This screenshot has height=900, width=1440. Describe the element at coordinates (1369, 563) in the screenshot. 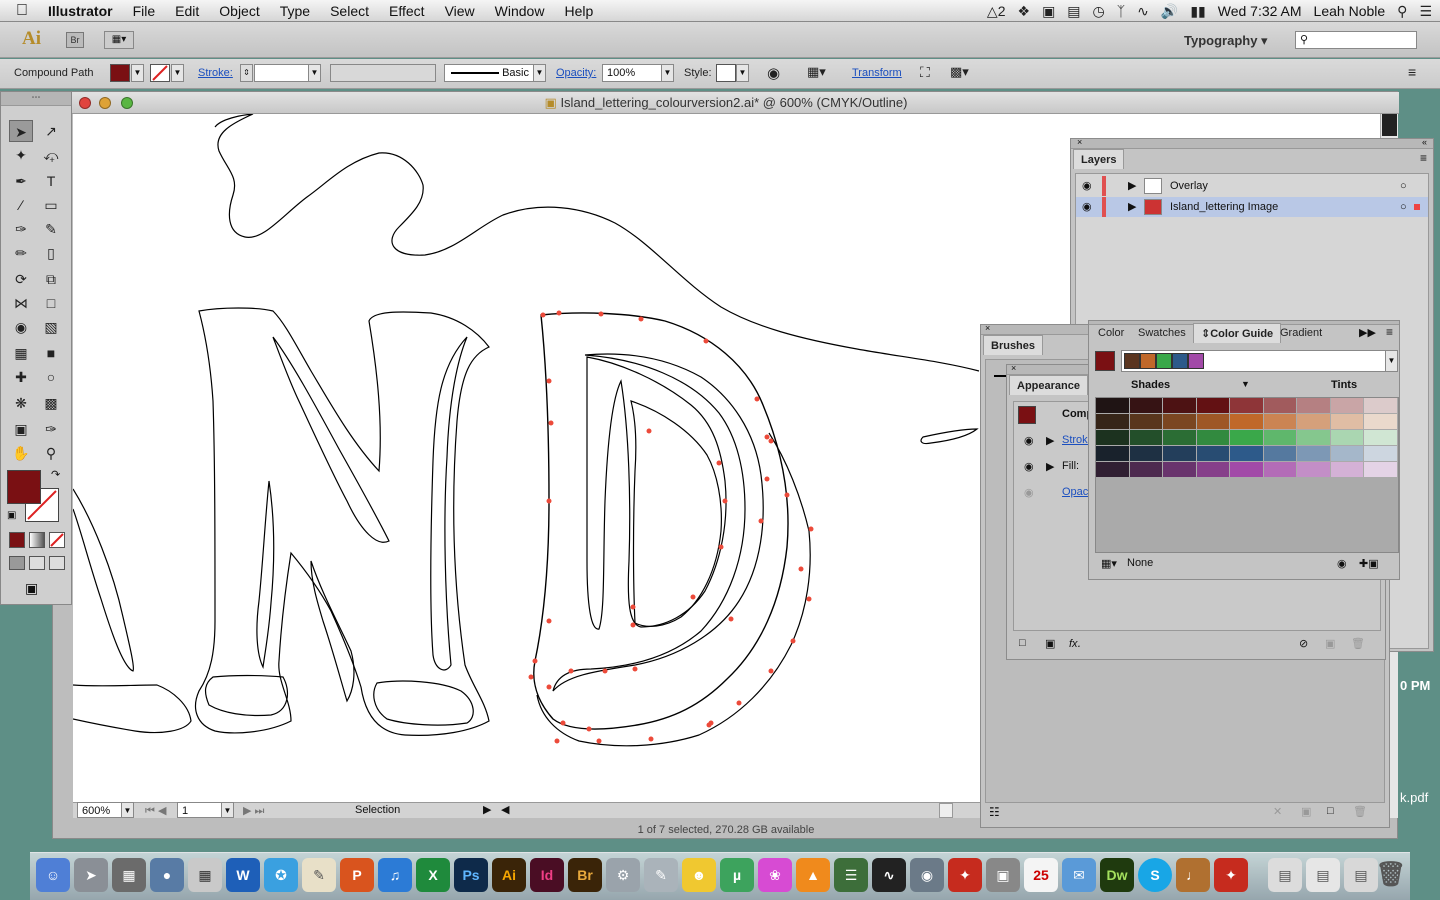

I see `save-color-group-icon: ✚▣` at that location.